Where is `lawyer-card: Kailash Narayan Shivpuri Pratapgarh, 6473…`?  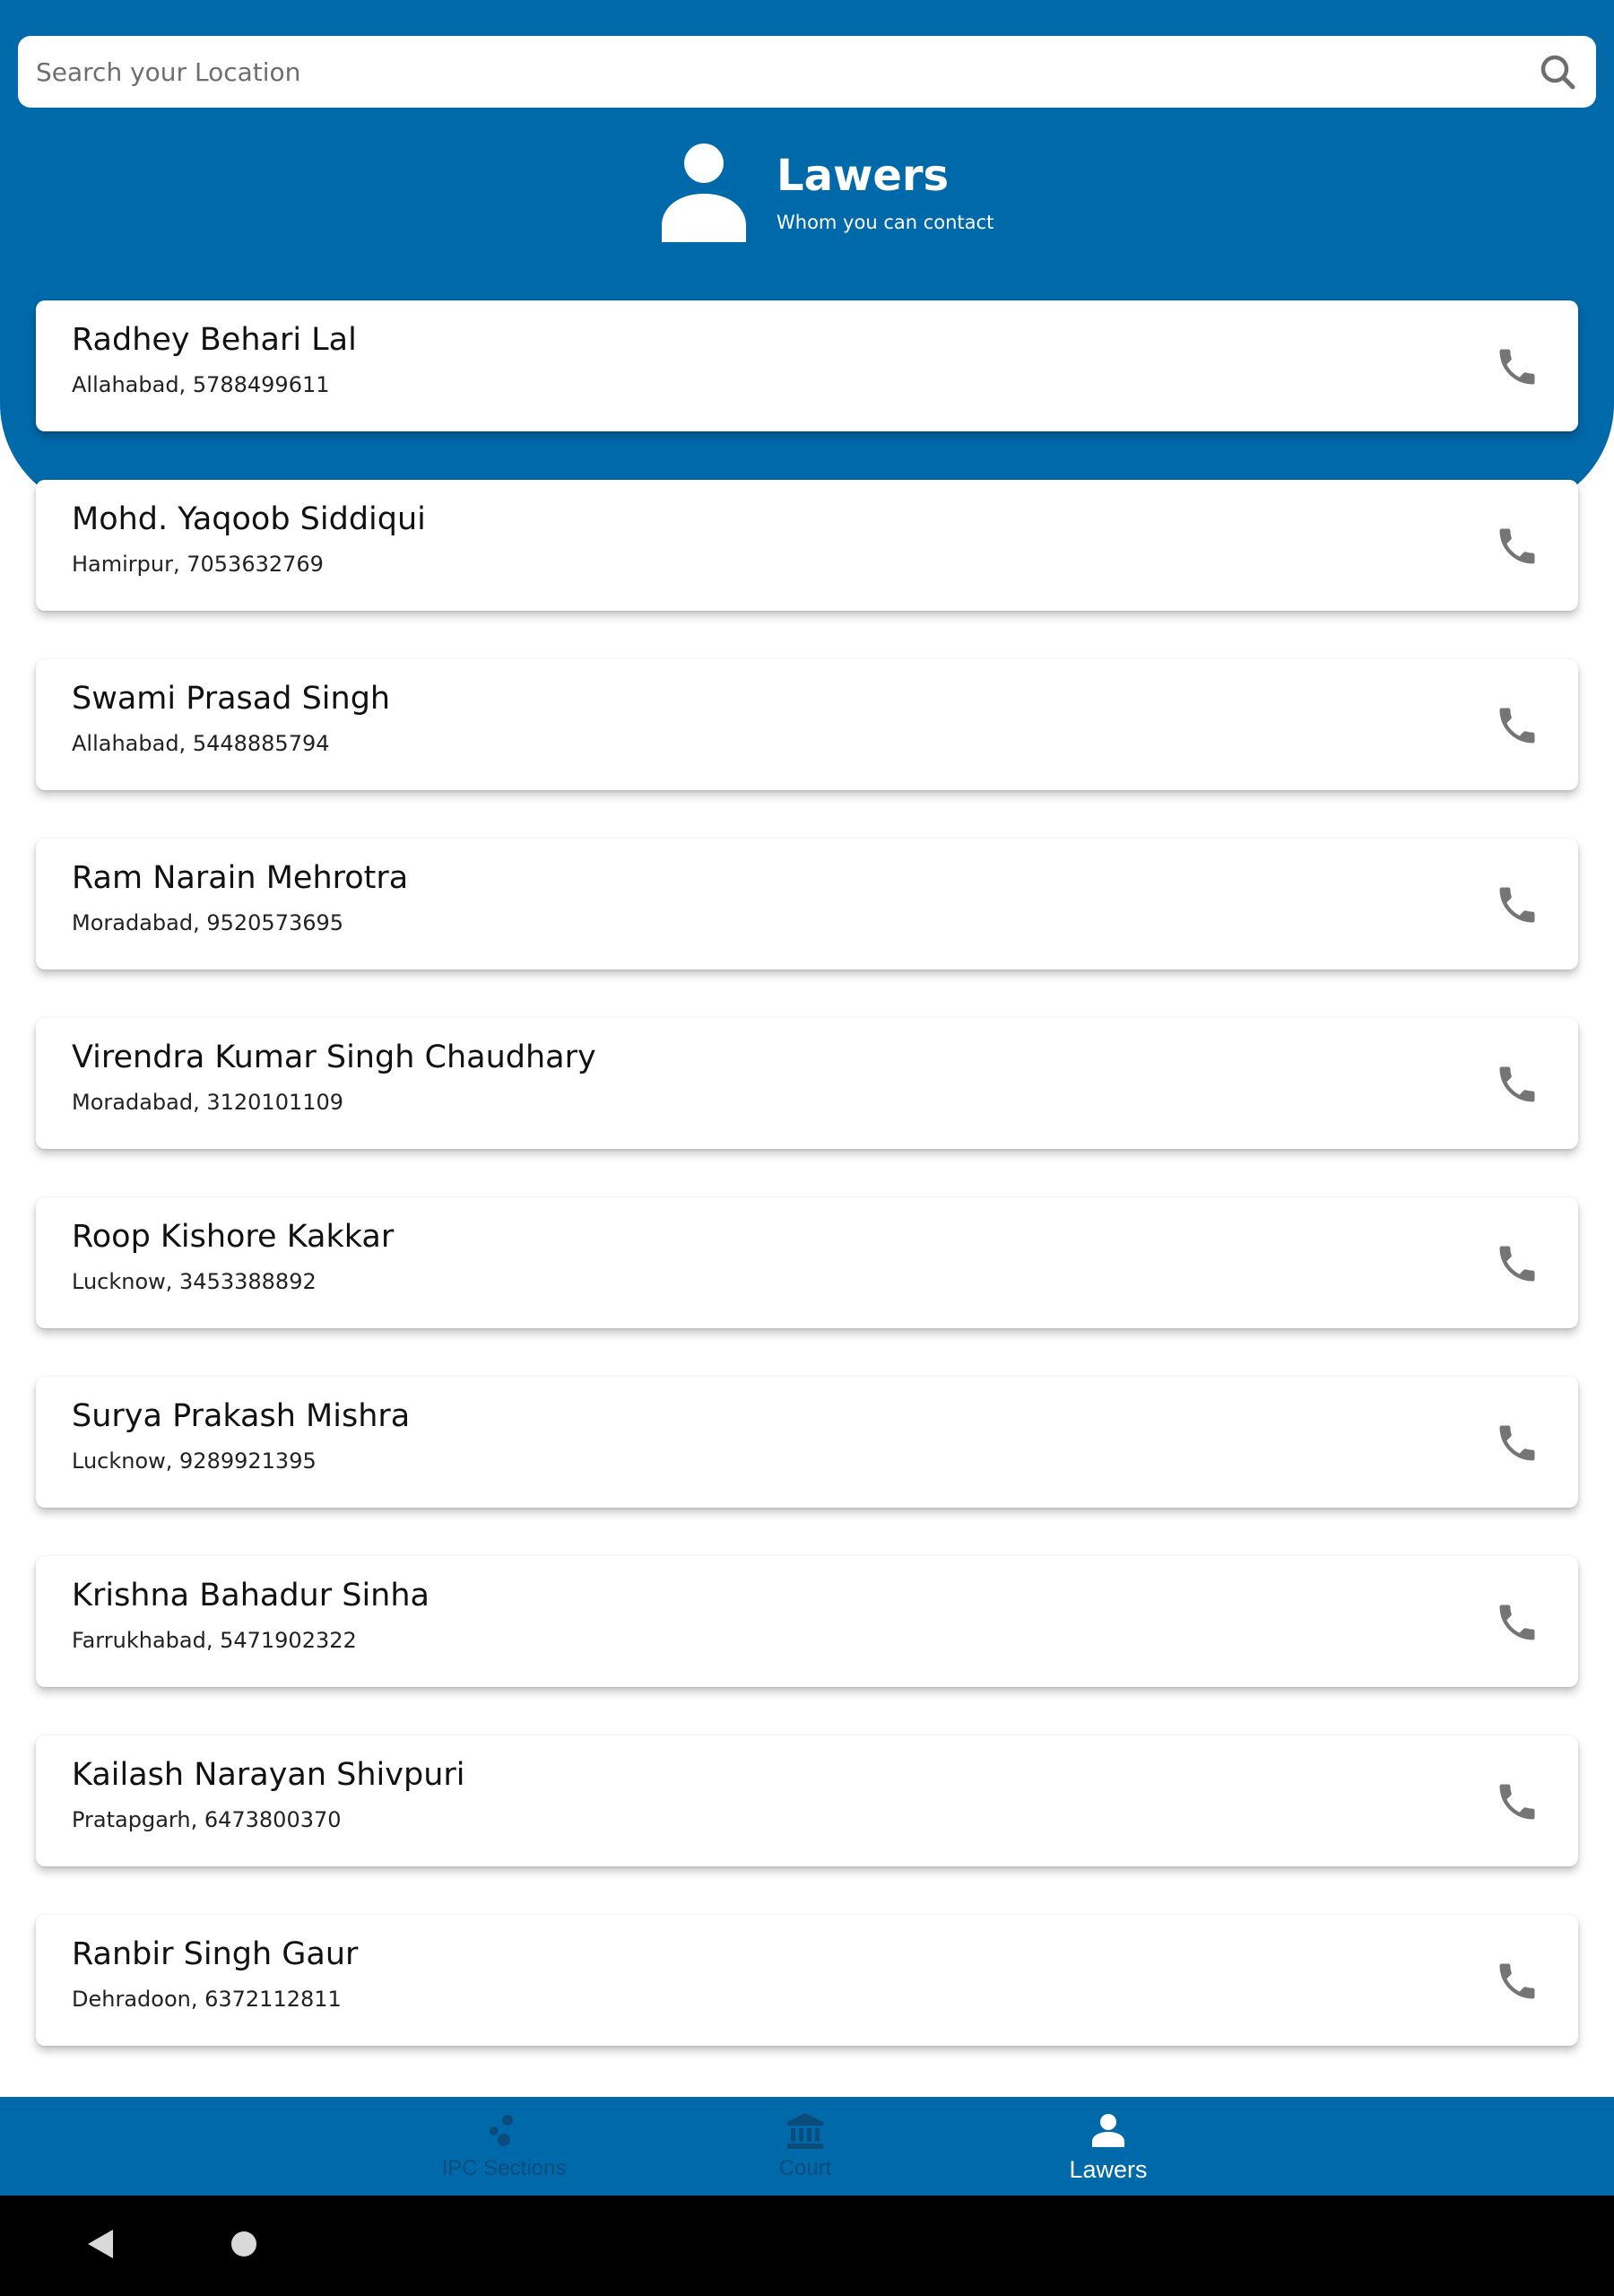 lawyer-card: Kailash Narayan Shivpuri Pratapgarh, 6473… is located at coordinates (807, 1800).